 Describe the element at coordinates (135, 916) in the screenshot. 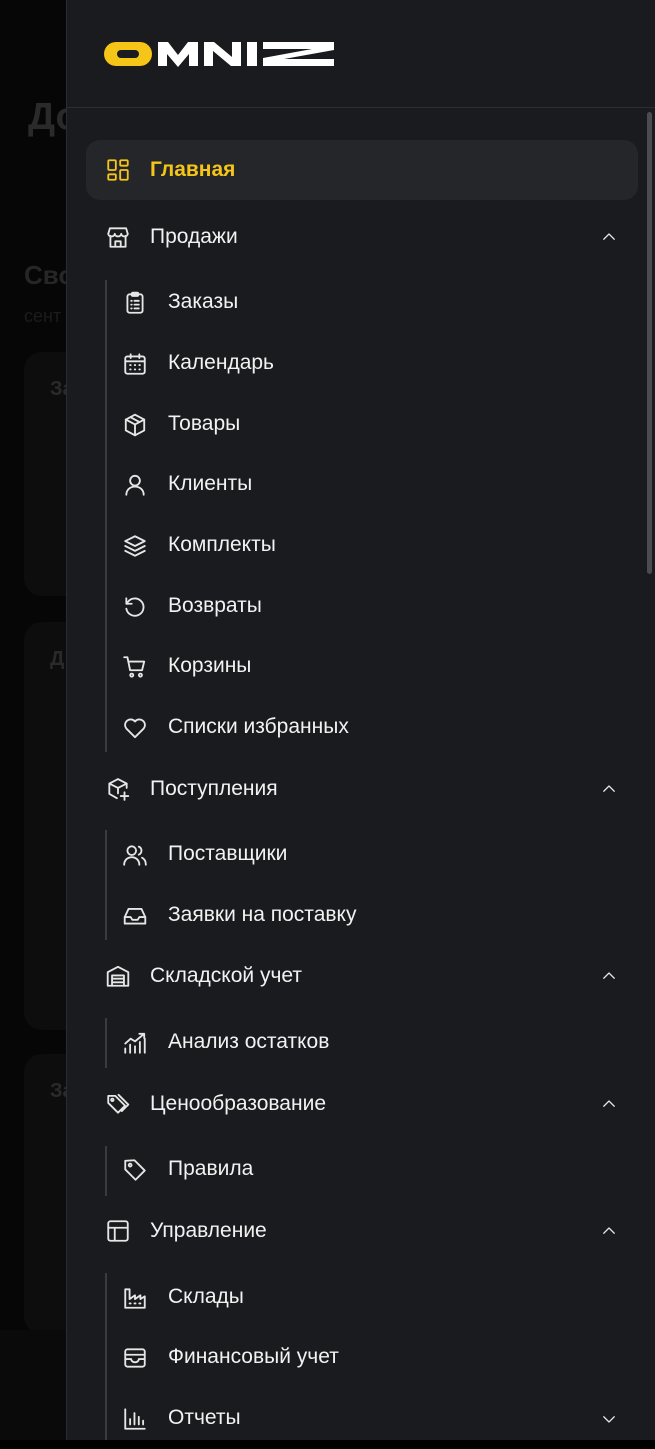

I see `inbox-icon` at that location.